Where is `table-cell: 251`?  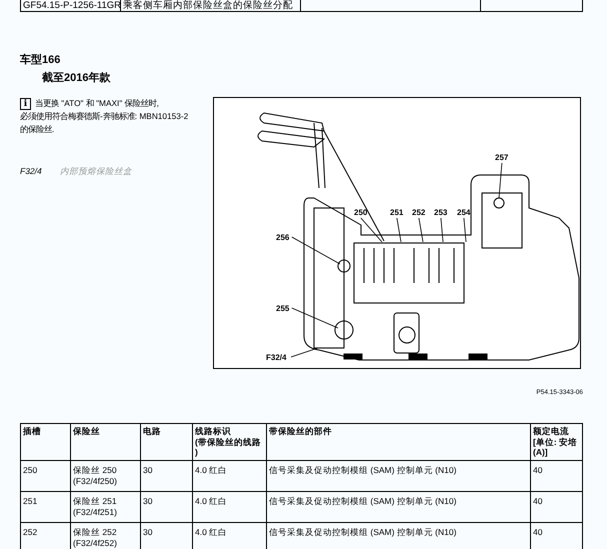 table-cell: 251 is located at coordinates (45, 506).